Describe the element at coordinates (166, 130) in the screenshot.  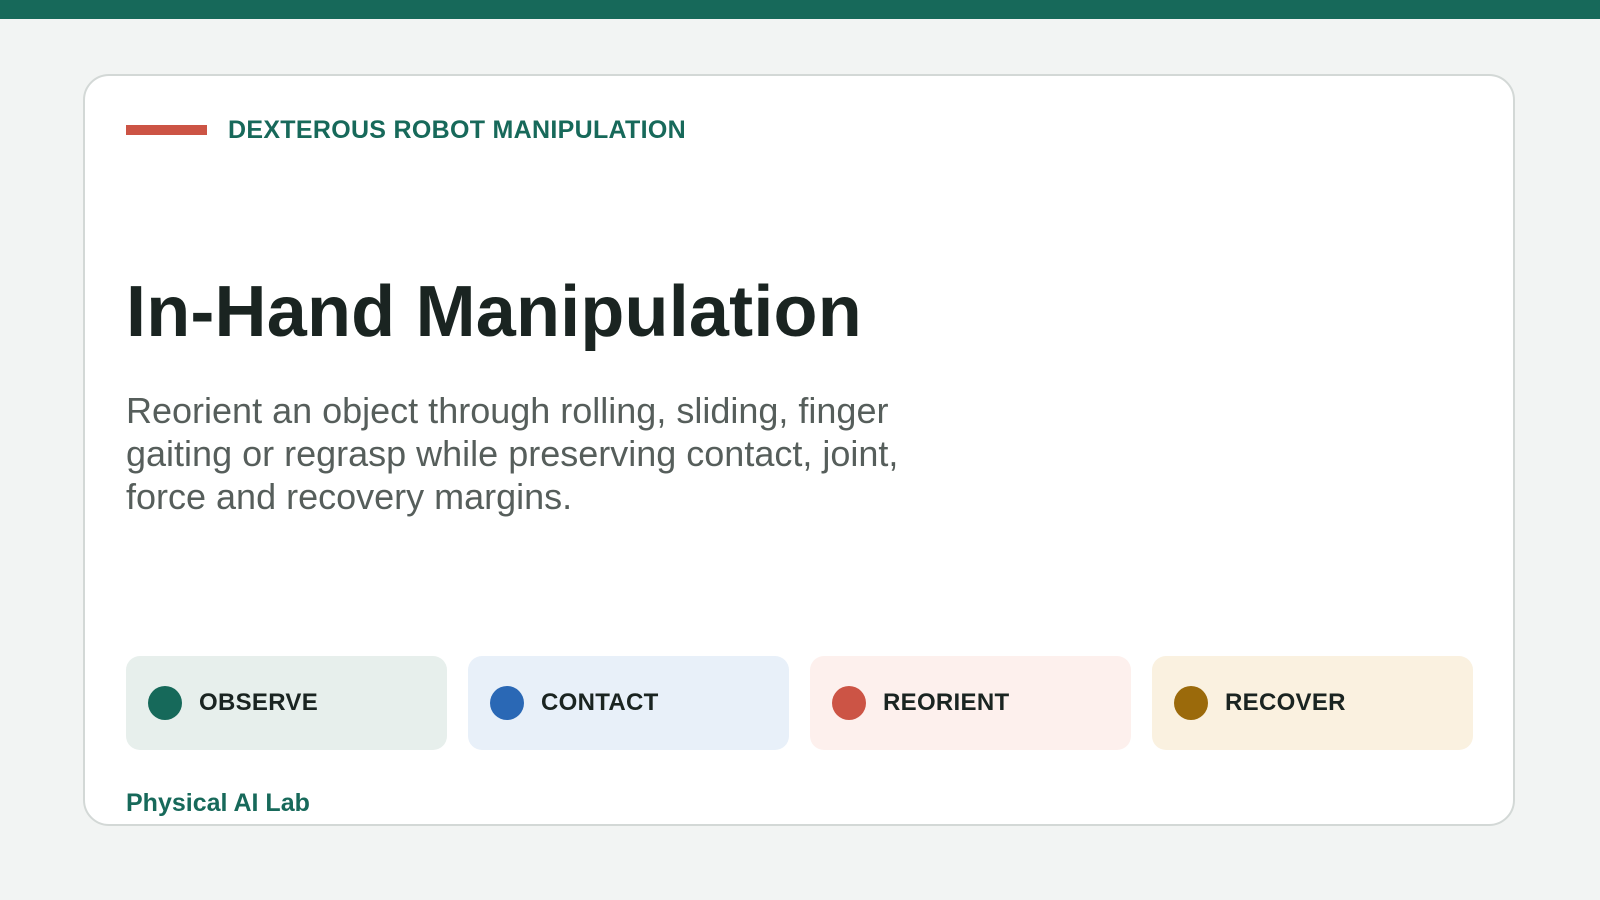
I see `kicker-accent-bar` at that location.